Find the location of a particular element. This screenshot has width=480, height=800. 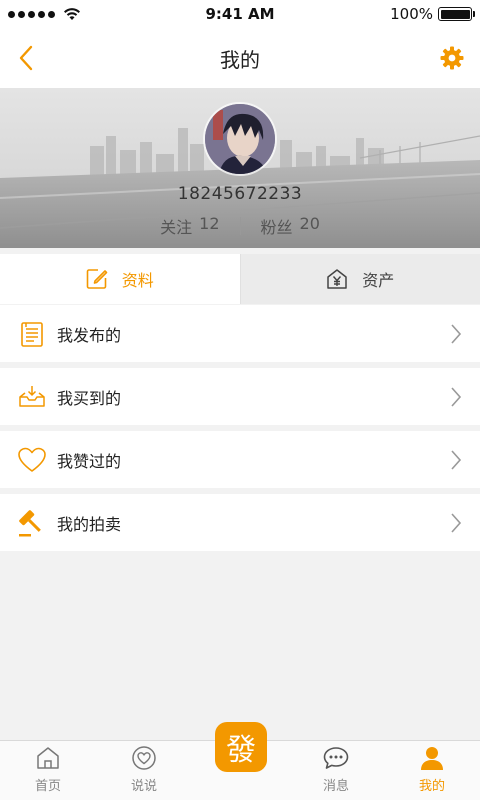

back-button is located at coordinates (26, 58).